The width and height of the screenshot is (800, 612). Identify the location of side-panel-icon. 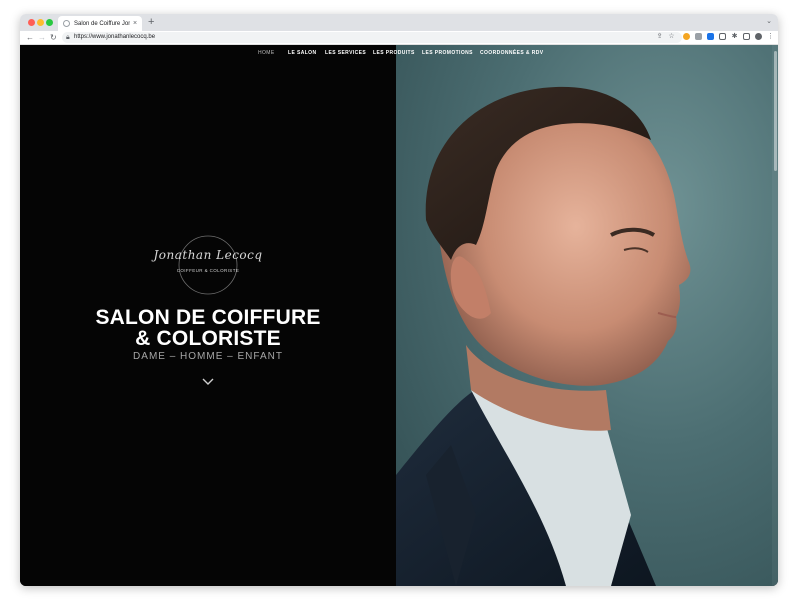
(746, 36).